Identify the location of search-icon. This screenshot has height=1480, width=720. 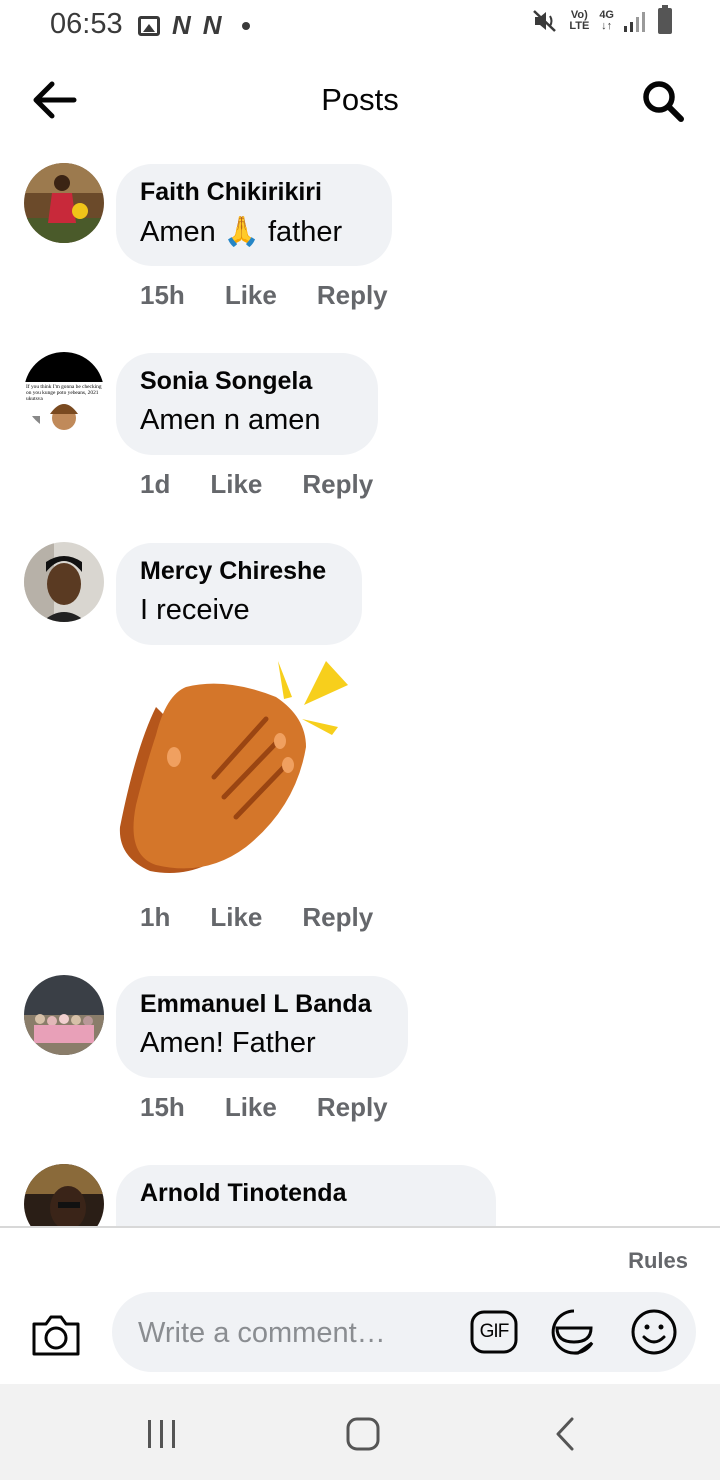
(663, 101).